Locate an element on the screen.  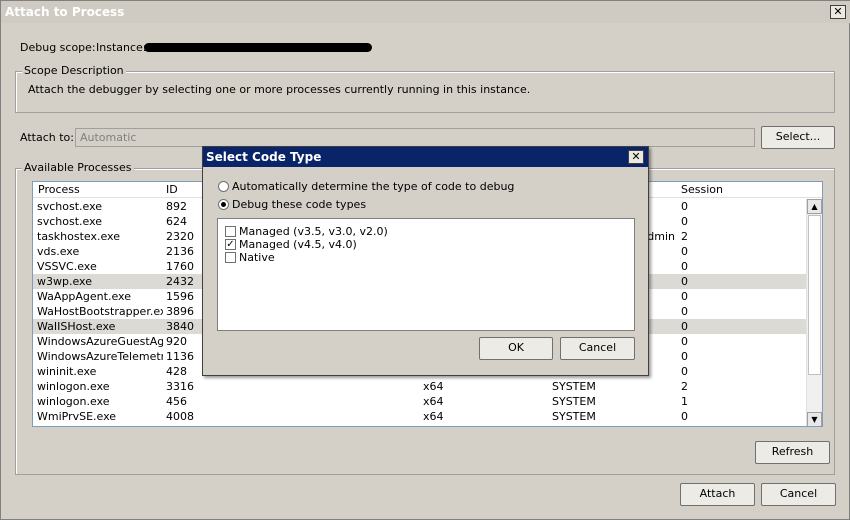
column-process: Process is located at coordinates (59, 189).